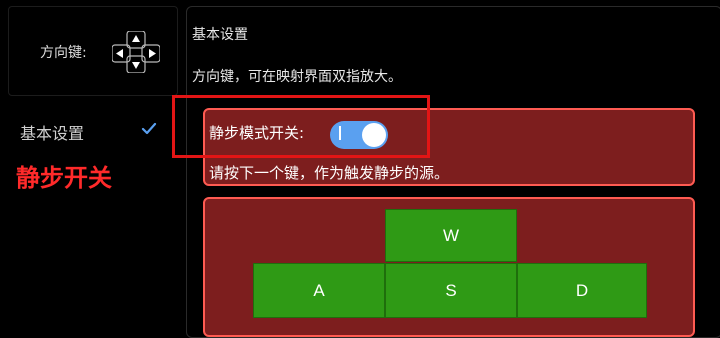  What do you see at coordinates (319, 290) in the screenshot?
I see `key-a: A` at bounding box center [319, 290].